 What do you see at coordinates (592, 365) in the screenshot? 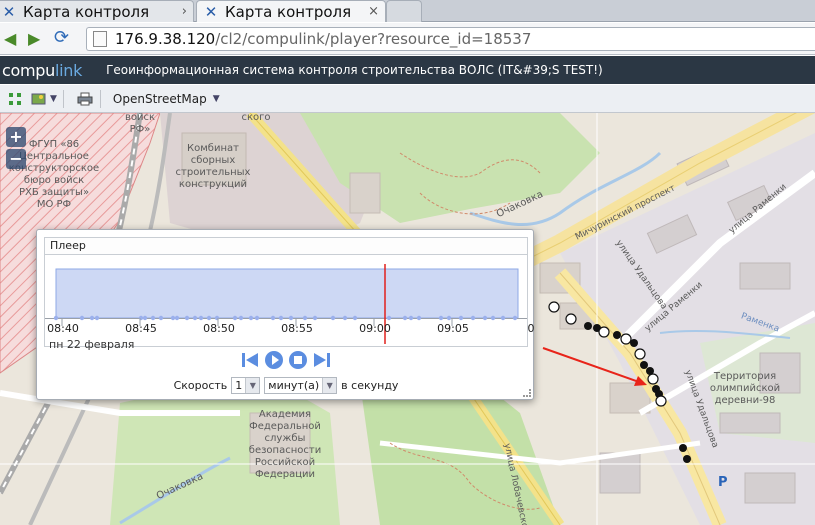
I see `direction-arrow-line` at bounding box center [592, 365].